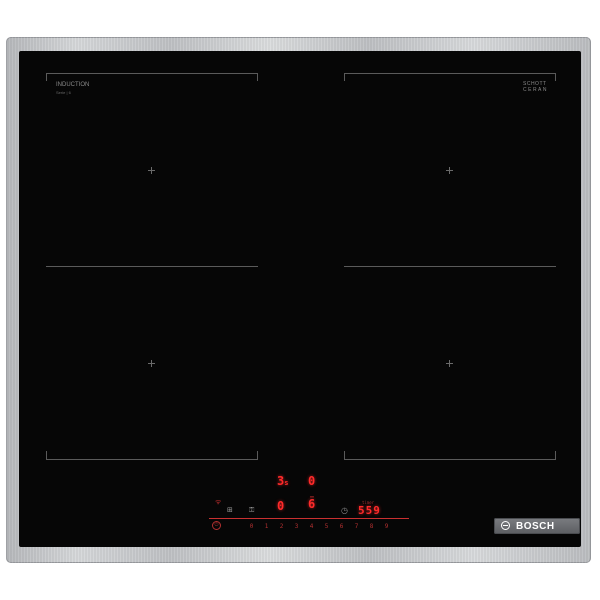 The image size is (600, 600). I want to click on bosch-logo-icon, so click(505, 525).